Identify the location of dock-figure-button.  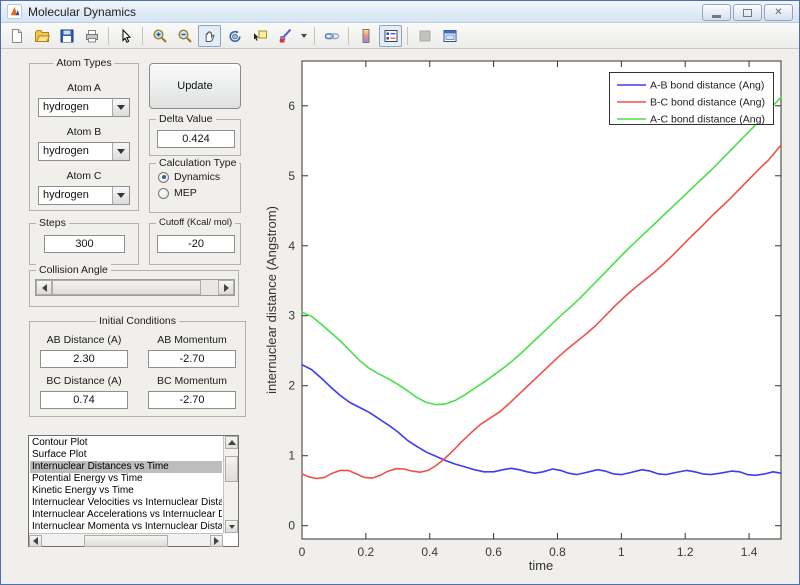
(449, 36).